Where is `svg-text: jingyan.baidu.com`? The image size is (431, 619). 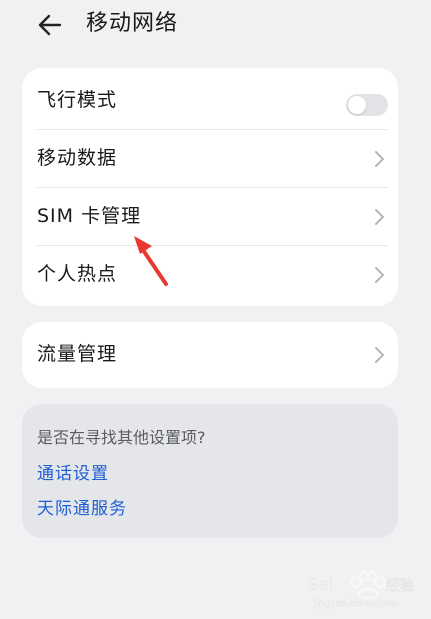 svg-text: jingyan.baidu.com is located at coordinates (355, 604).